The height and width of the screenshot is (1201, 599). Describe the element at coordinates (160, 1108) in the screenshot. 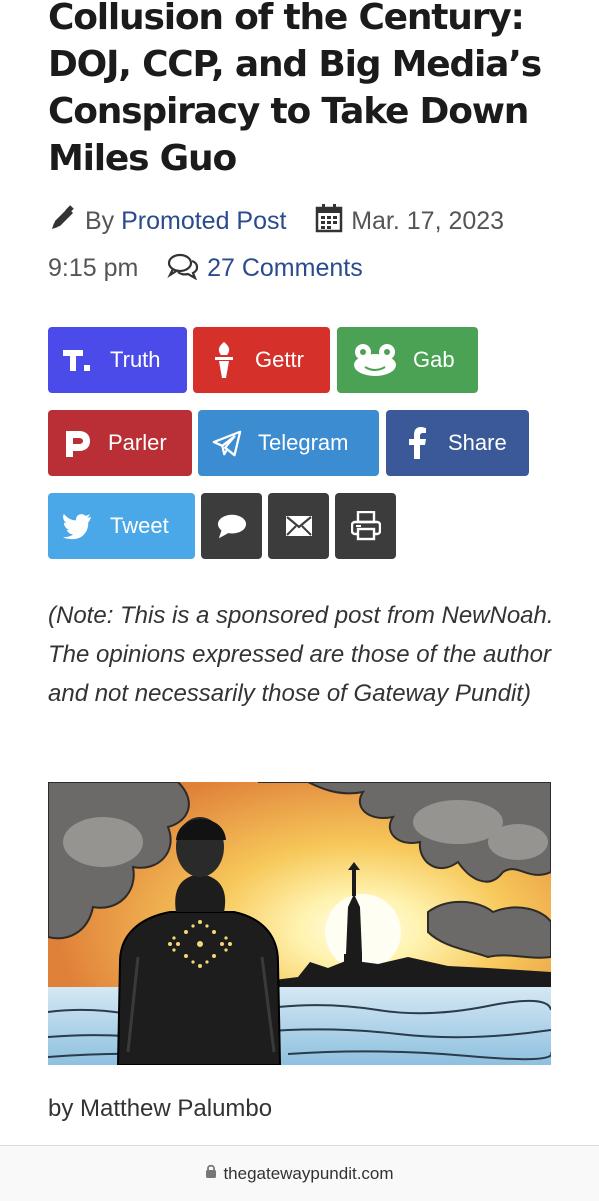

I see `author-byline: by Matthew Palumbo` at that location.